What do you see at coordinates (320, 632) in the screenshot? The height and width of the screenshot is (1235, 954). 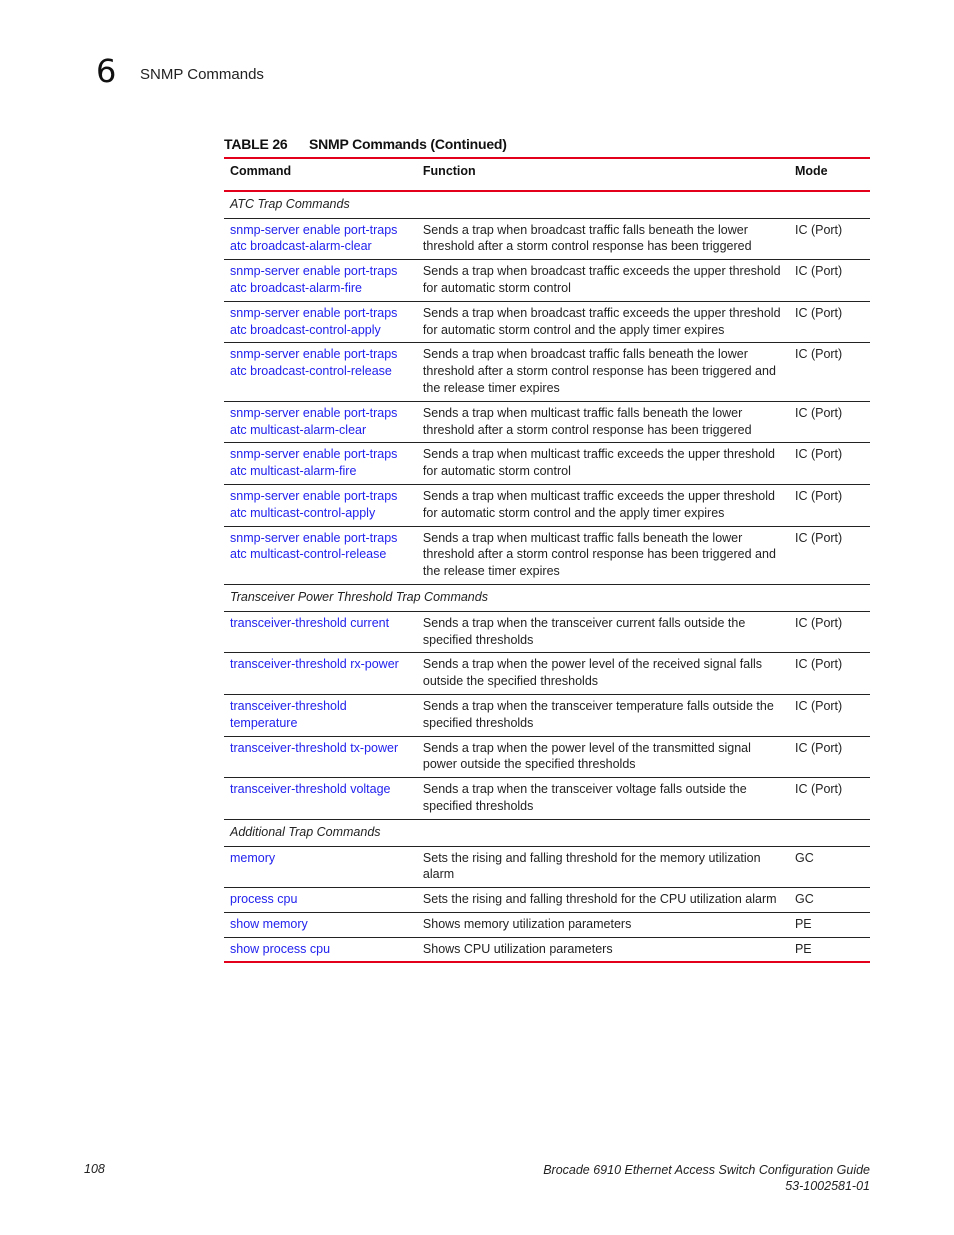 I see `command-cell: transceiver-threshold current` at bounding box center [320, 632].